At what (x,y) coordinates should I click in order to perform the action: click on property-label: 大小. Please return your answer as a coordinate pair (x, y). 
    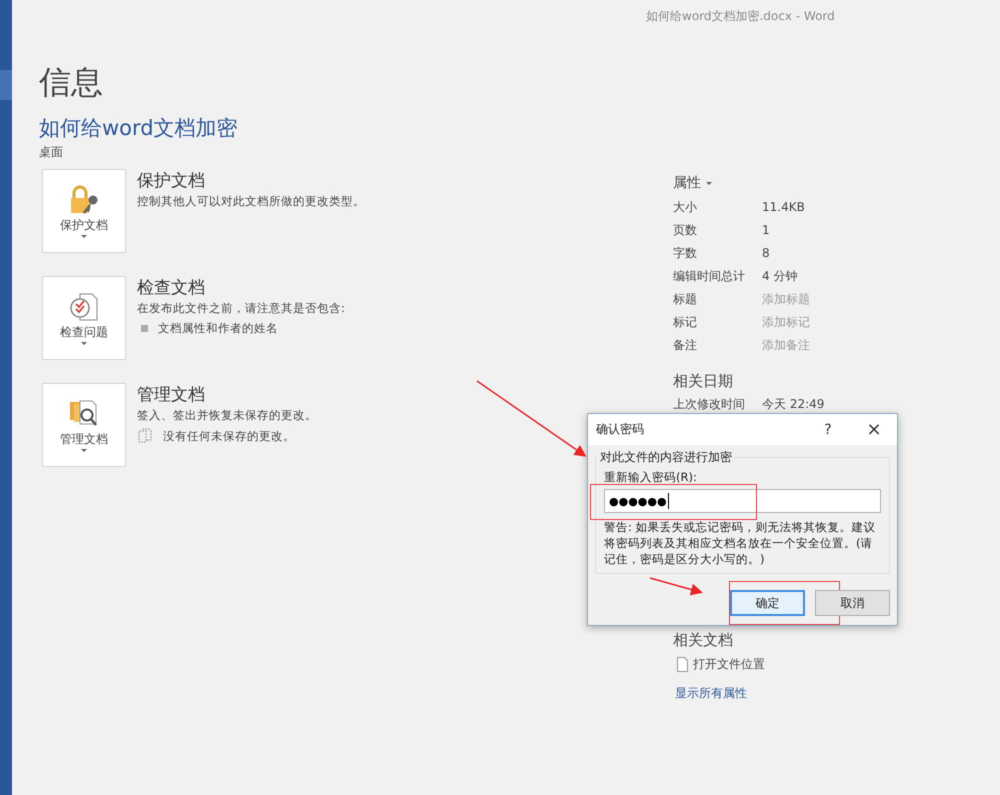
    Looking at the image, I should click on (685, 207).